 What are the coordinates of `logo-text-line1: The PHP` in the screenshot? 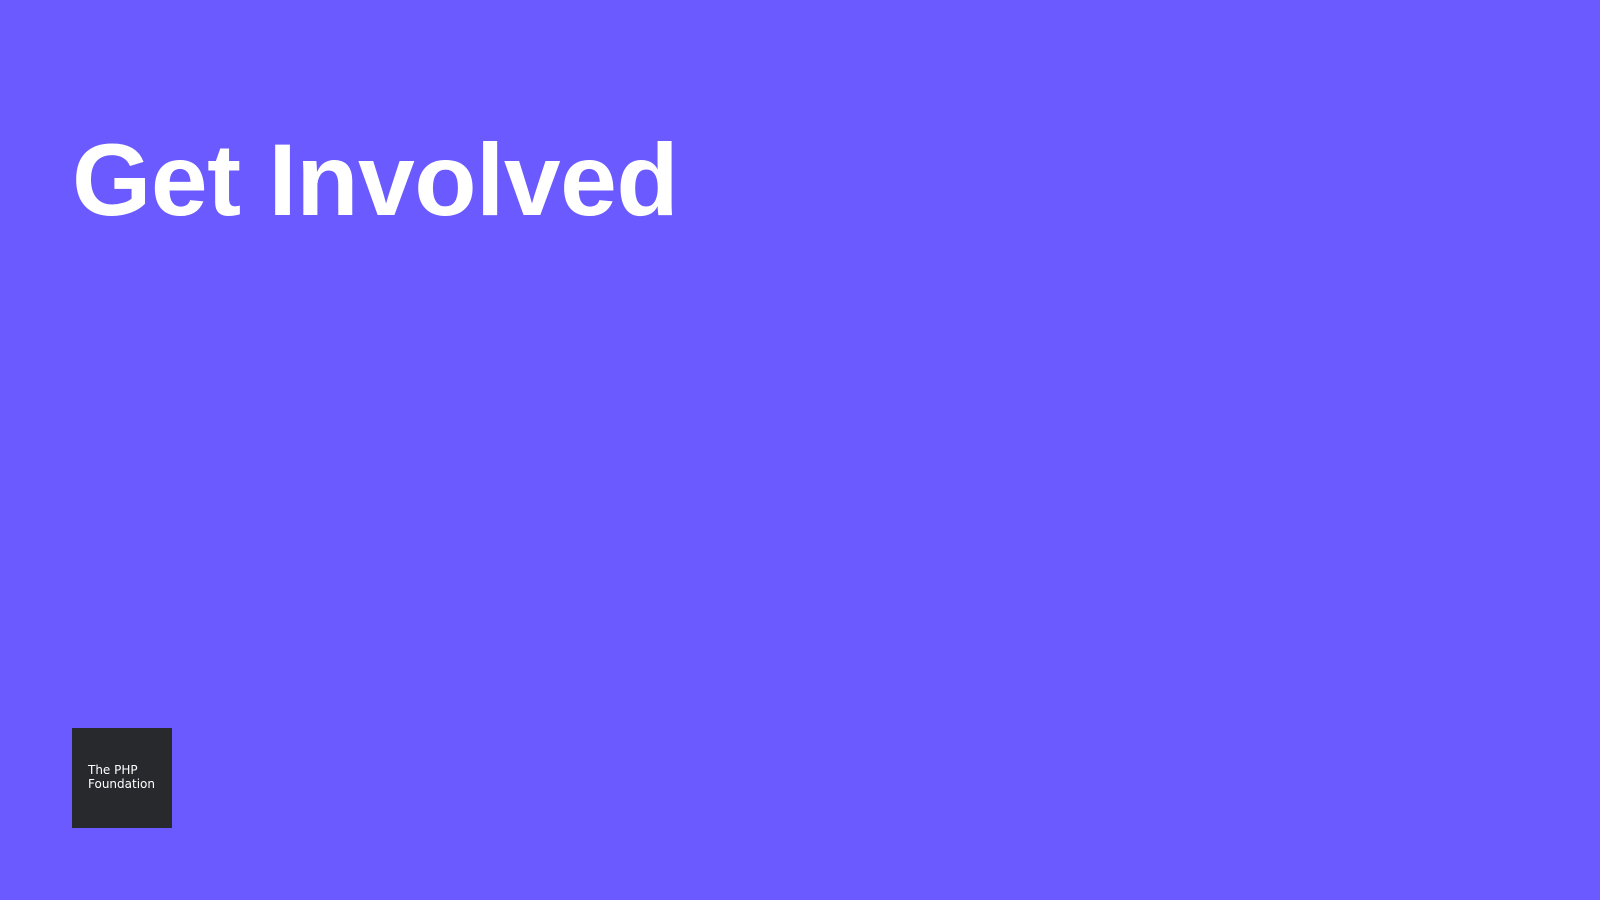 It's located at (113, 770).